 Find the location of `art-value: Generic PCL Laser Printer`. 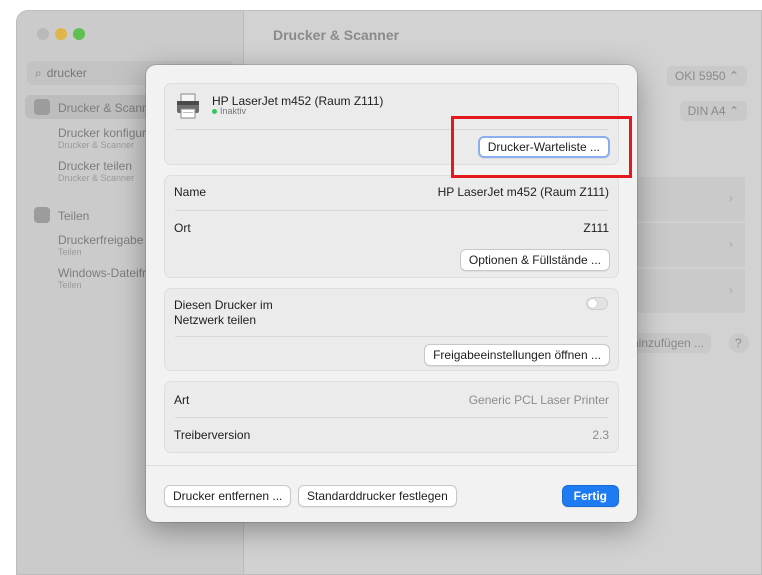

art-value: Generic PCL Laser Printer is located at coordinates (538, 400).